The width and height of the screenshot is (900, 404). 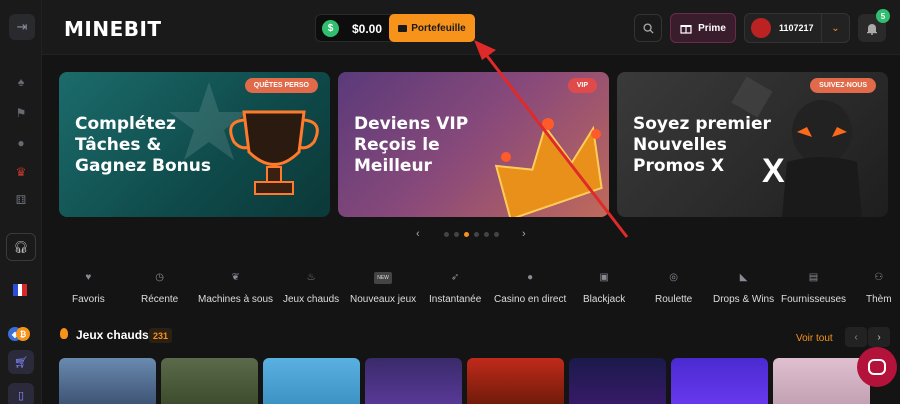 I want to click on prime-button: Prime, so click(x=703, y=28).